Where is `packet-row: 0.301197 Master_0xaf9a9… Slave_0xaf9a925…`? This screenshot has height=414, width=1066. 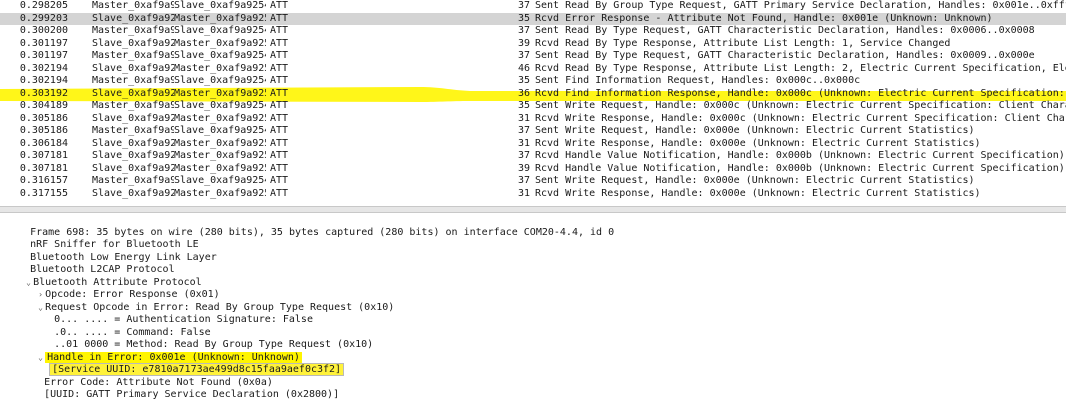 packet-row: 0.301197 Master_0xaf9a9… Slave_0xaf9a925… is located at coordinates (533, 56).